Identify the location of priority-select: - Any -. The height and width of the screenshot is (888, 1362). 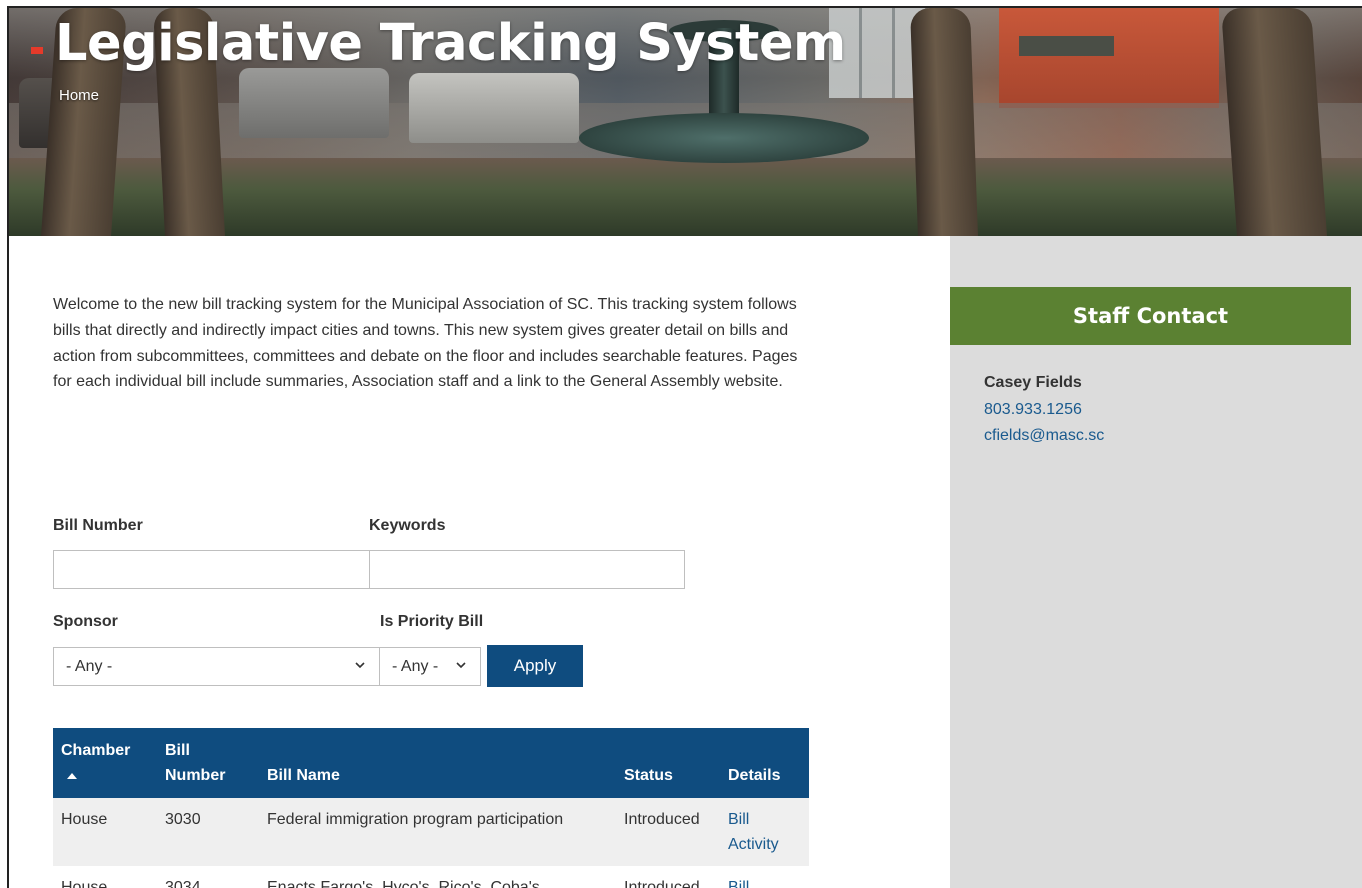
(430, 666).